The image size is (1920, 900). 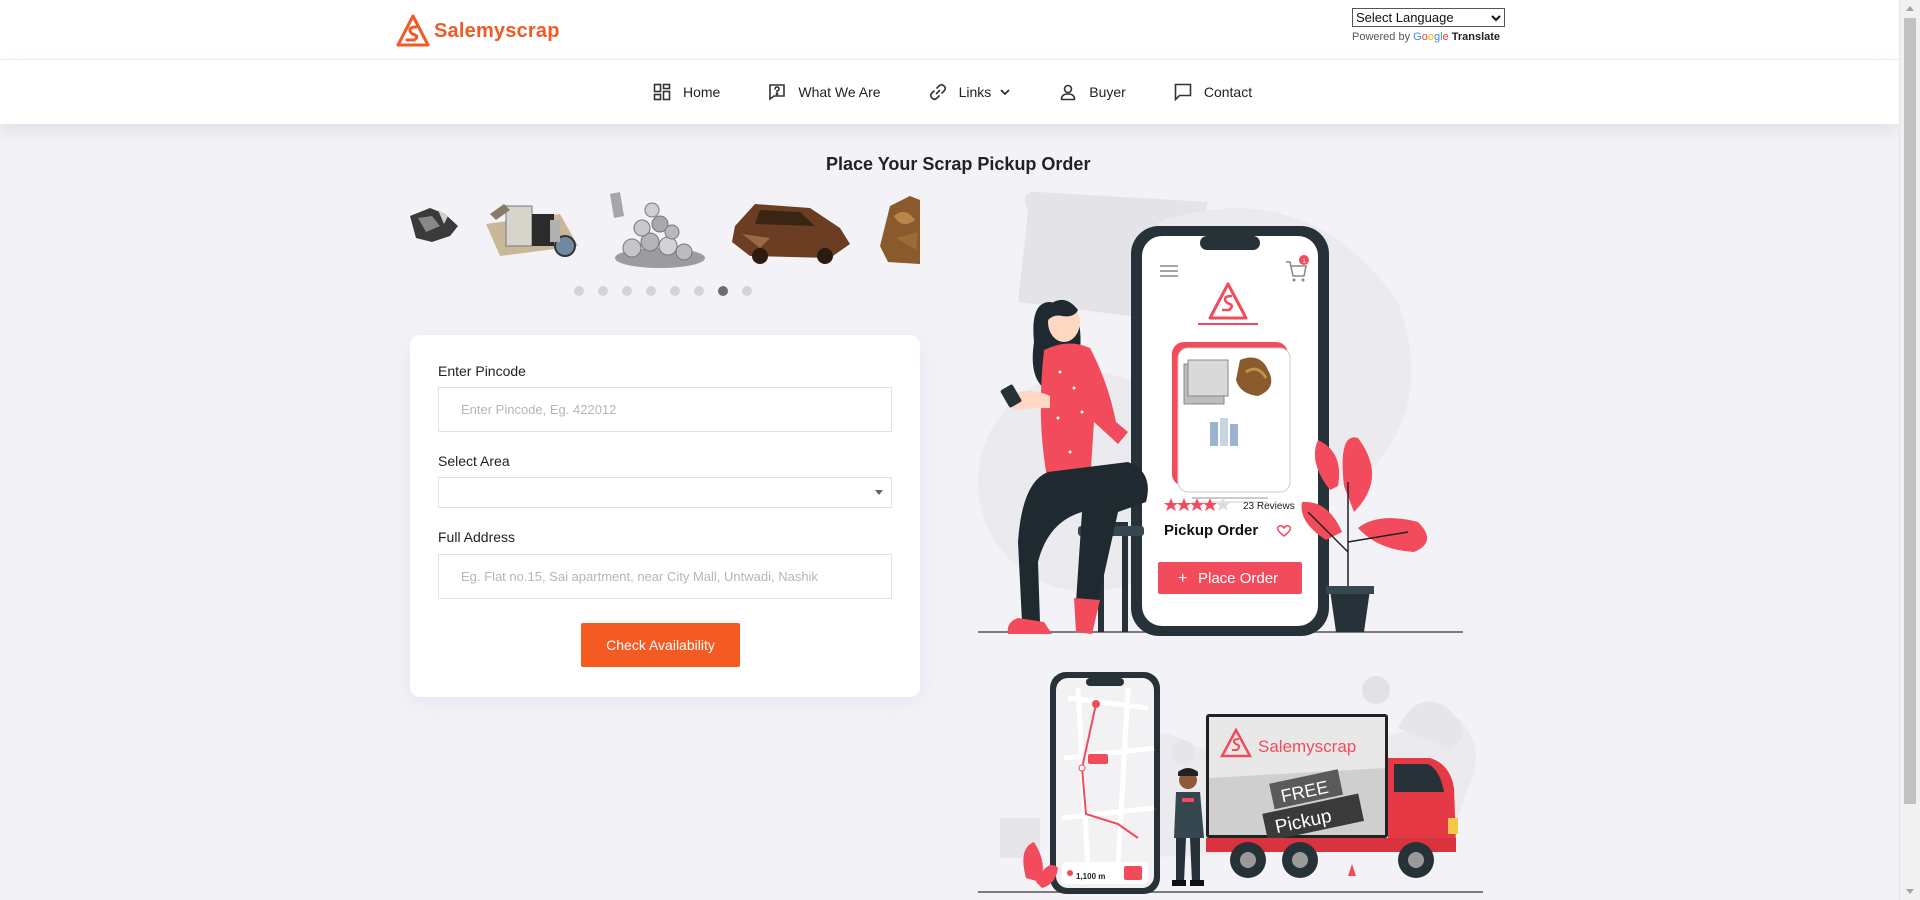 I want to click on main-navbar: Home What We Are Links Buyer Contact, so click(x=949, y=92).